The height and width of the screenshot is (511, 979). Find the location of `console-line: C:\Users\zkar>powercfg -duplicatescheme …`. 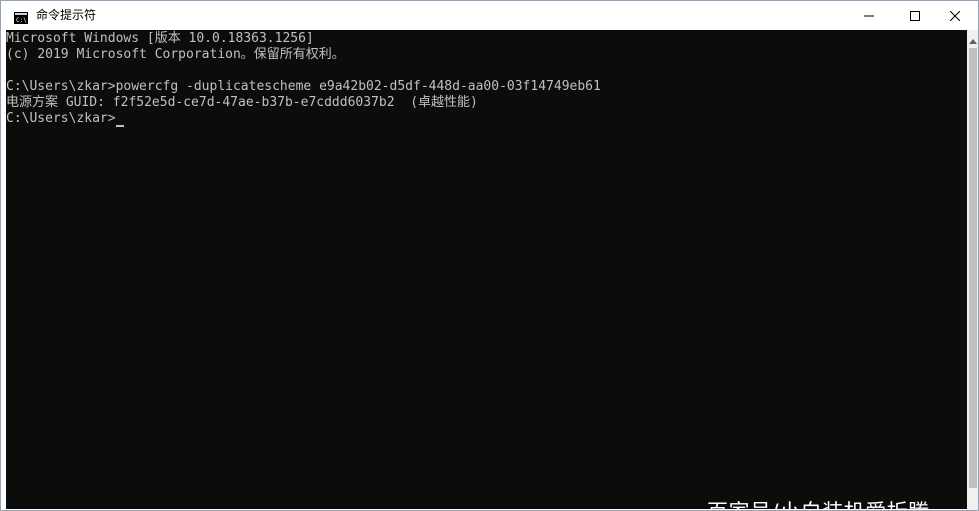

console-line: C:\Users\zkar>powercfg -duplicatescheme … is located at coordinates (303, 86).